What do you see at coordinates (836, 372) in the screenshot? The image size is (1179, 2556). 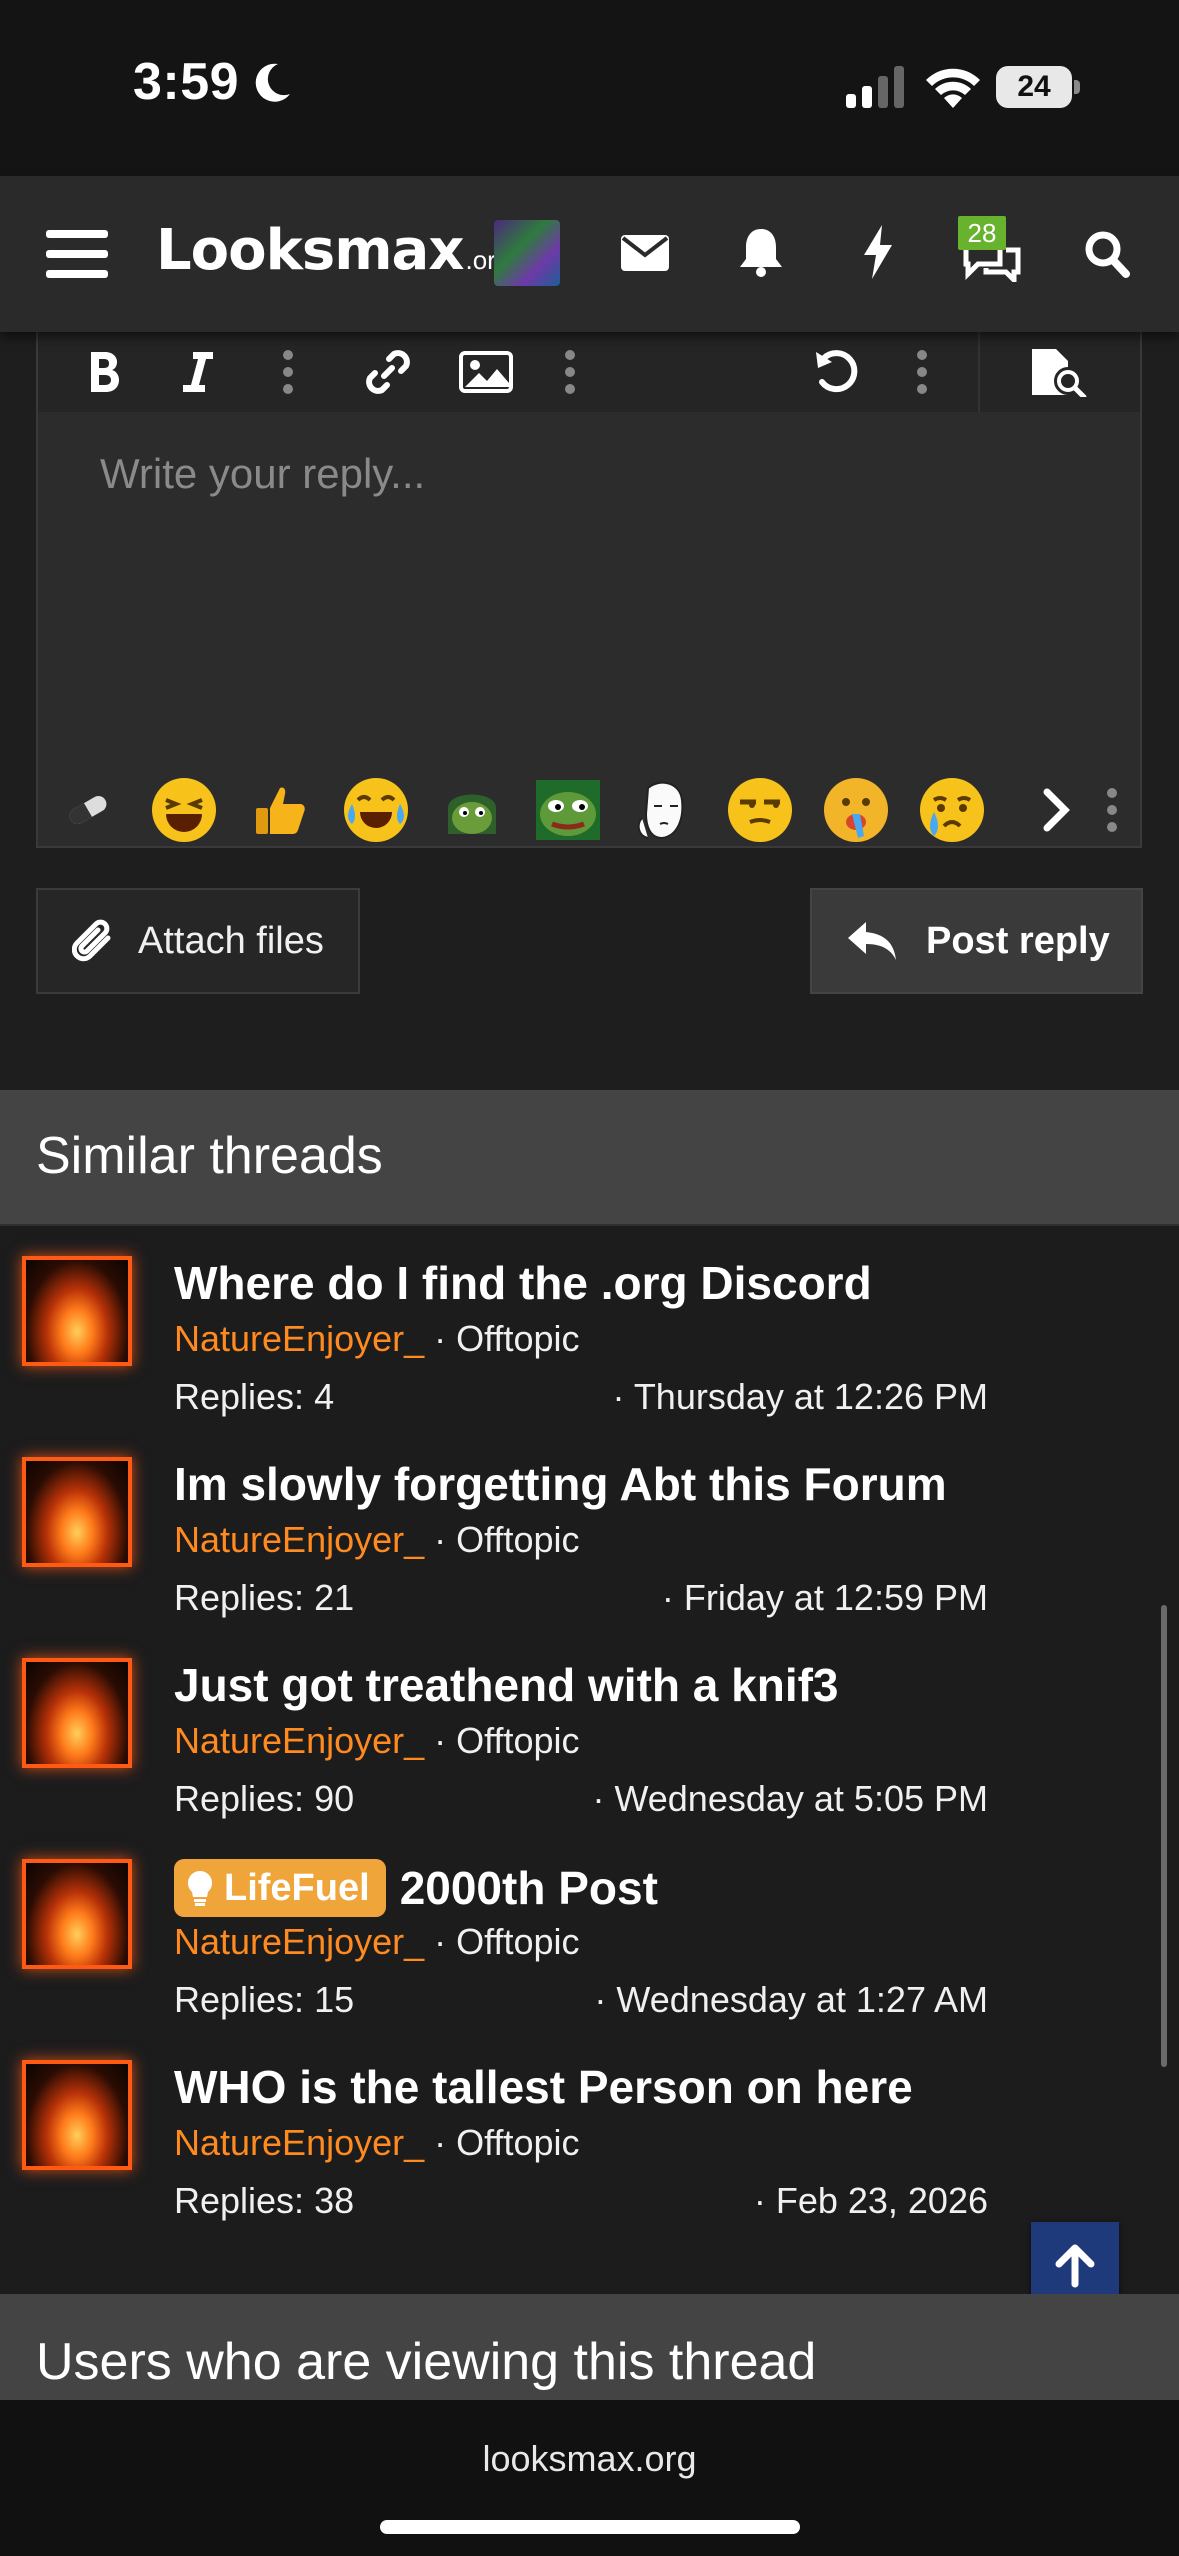 I see `undo-icon` at bounding box center [836, 372].